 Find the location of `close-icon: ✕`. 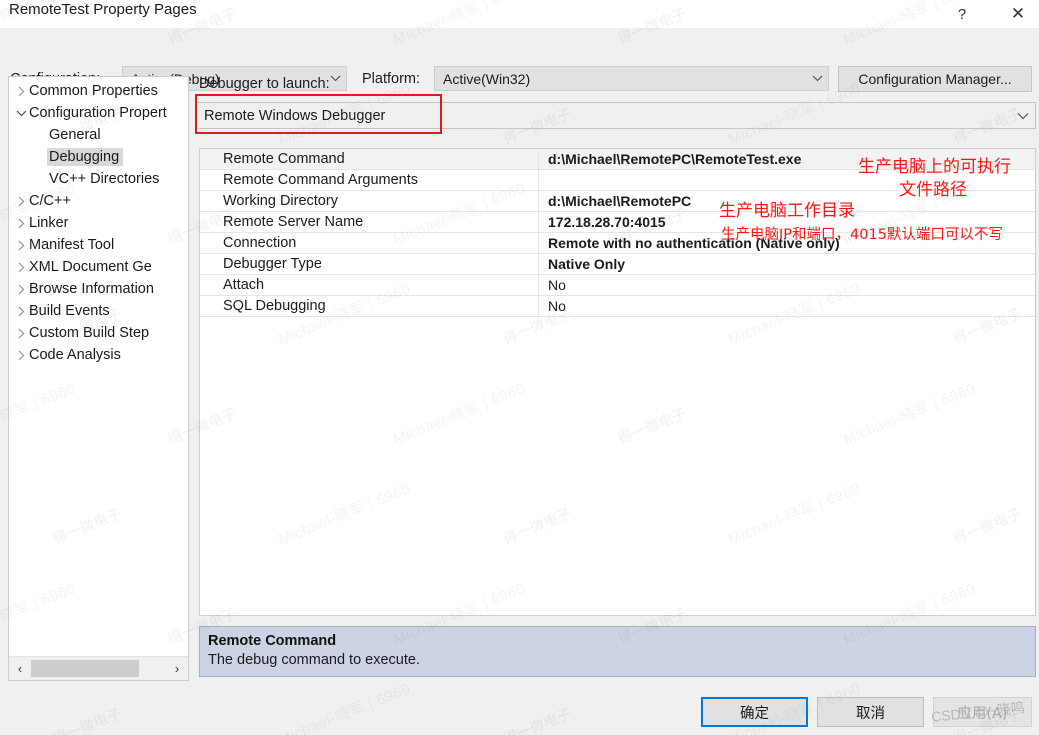

close-icon: ✕ is located at coordinates (1017, 14).